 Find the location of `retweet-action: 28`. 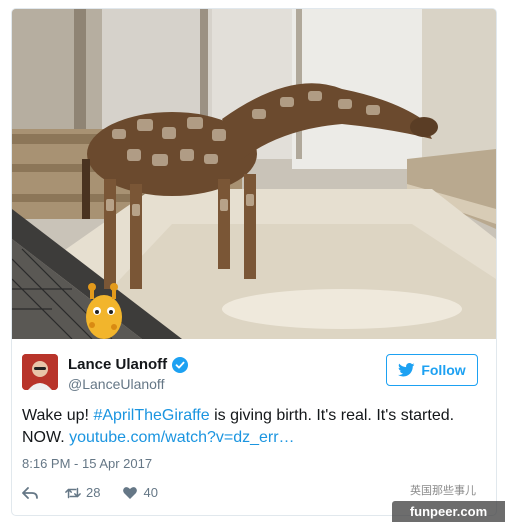

retweet-action: 28 is located at coordinates (82, 492).